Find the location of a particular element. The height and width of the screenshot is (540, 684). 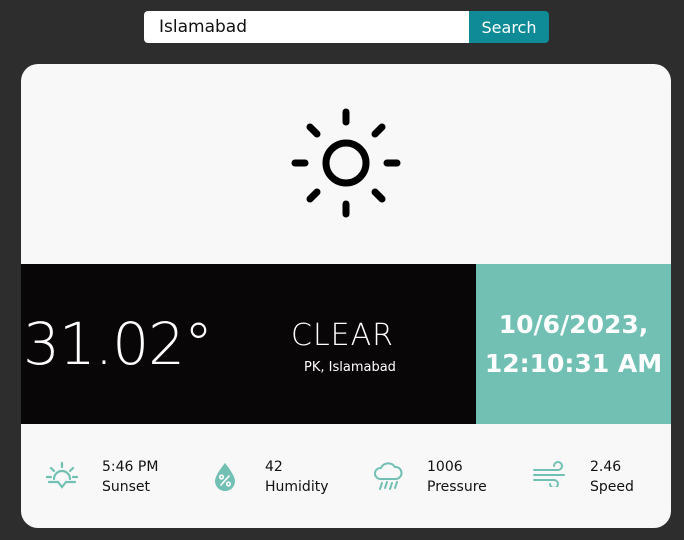

search-button: Search is located at coordinates (509, 27).